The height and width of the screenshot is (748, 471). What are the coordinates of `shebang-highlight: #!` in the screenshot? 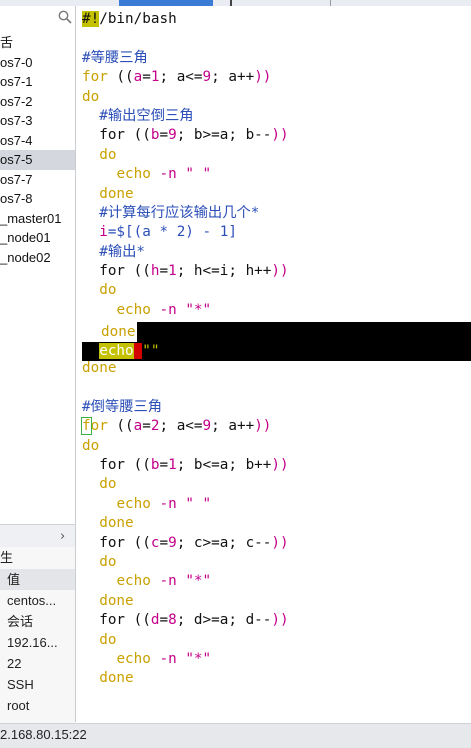 It's located at (91, 19).